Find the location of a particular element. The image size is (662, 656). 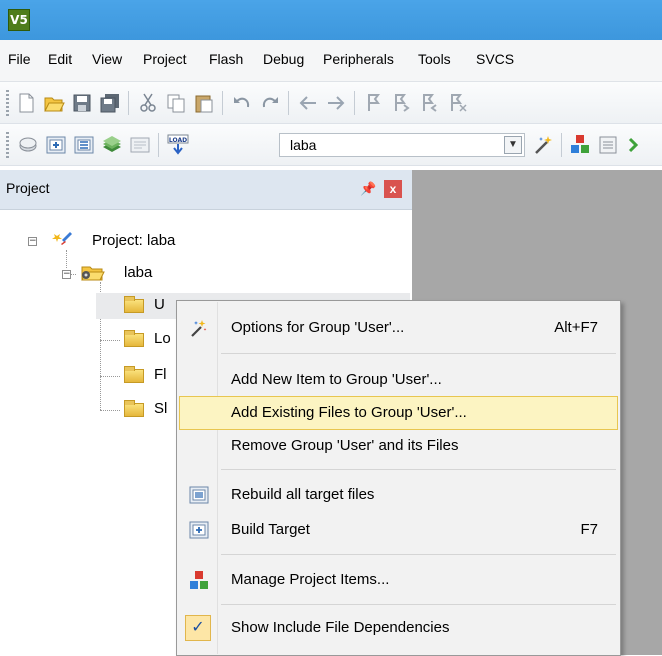

tree-project-root: Project: laba is located at coordinates (133, 240).